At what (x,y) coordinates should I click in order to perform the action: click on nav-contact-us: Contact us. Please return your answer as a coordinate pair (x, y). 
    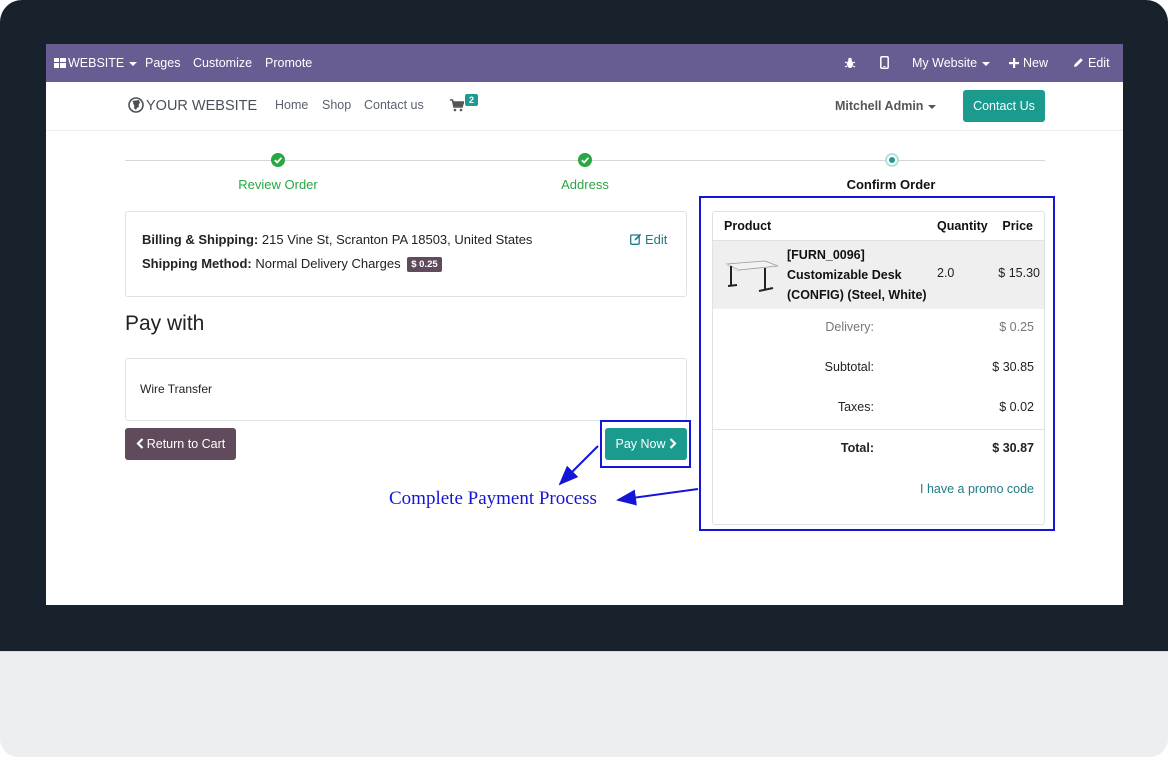
    Looking at the image, I should click on (394, 105).